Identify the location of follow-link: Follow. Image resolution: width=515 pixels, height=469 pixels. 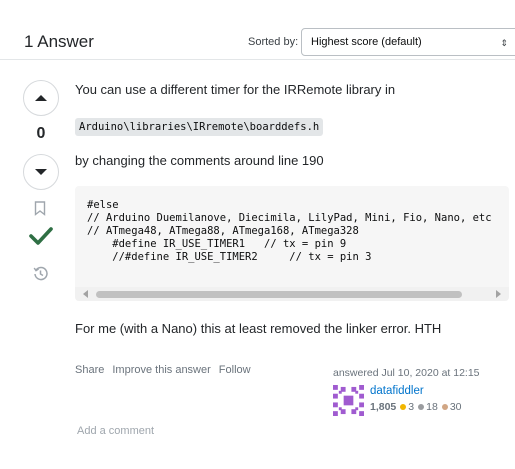
(235, 370).